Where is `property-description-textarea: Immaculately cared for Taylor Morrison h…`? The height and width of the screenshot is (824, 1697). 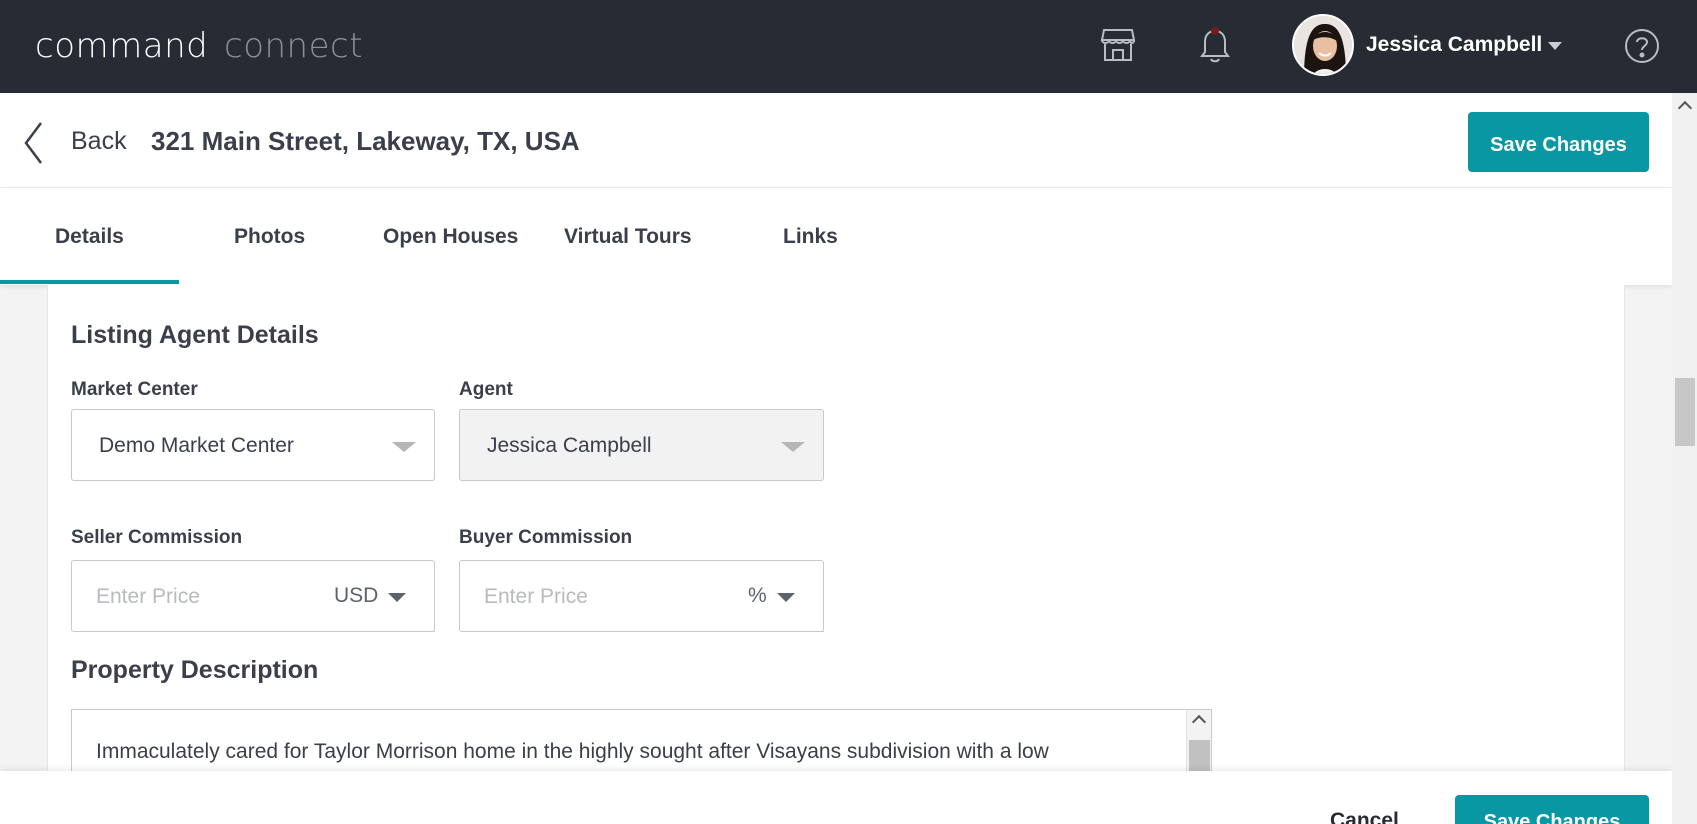 property-description-textarea: Immaculately cared for Taylor Morrison h… is located at coordinates (641, 740).